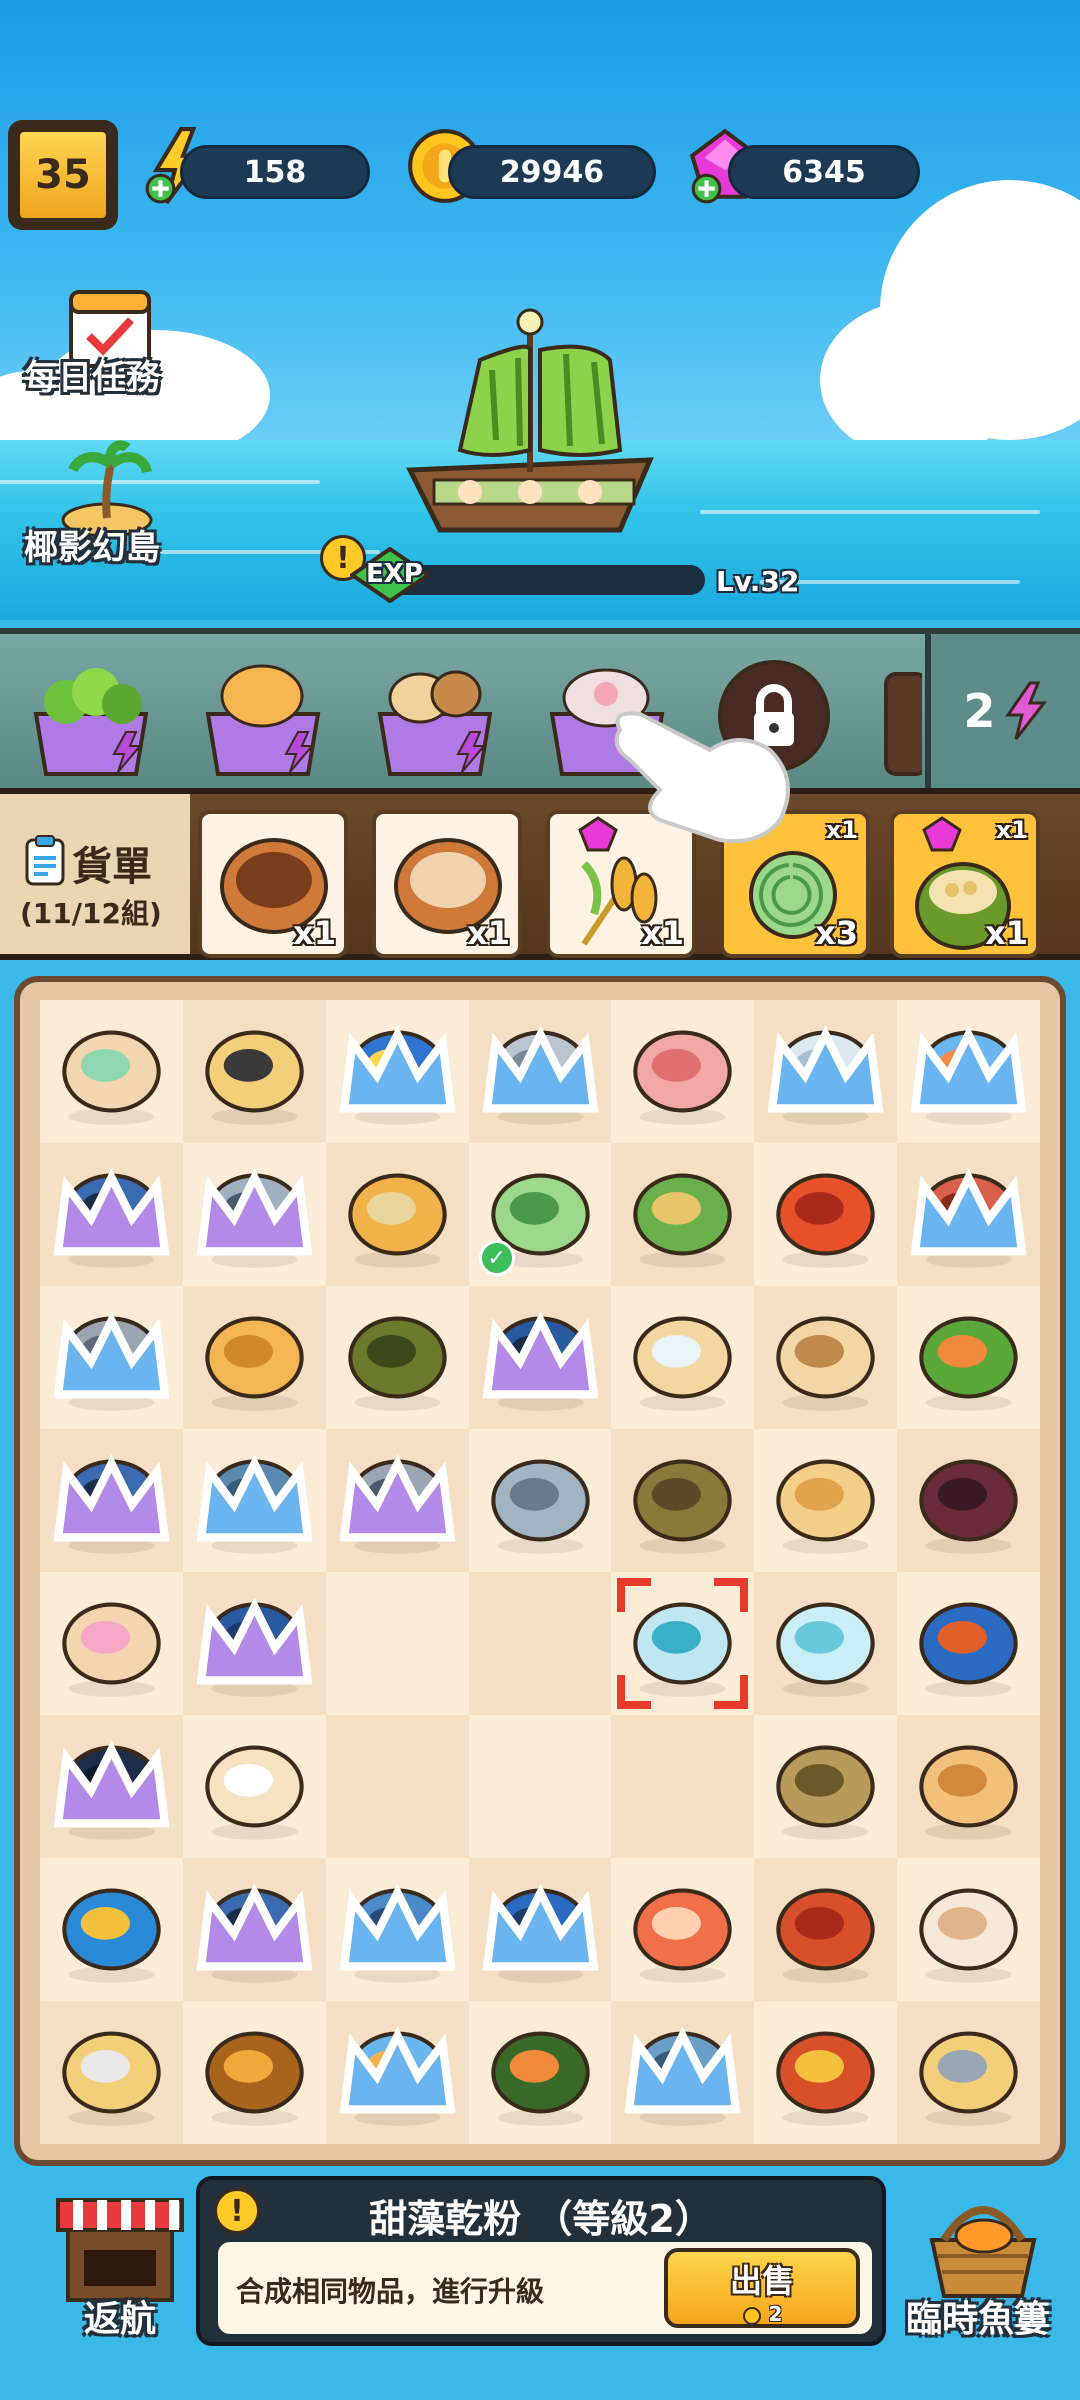  Describe the element at coordinates (435, 719) in the screenshot. I see `bread-bowl-generator` at that location.